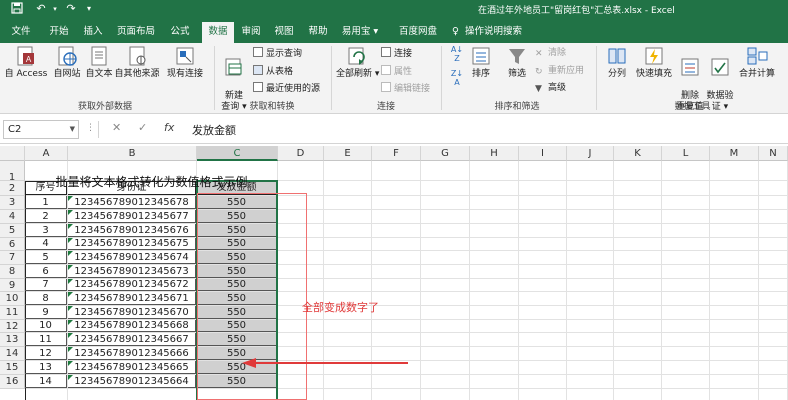 The width and height of the screenshot is (788, 400). I want to click on column-header-g: G, so click(445, 153).